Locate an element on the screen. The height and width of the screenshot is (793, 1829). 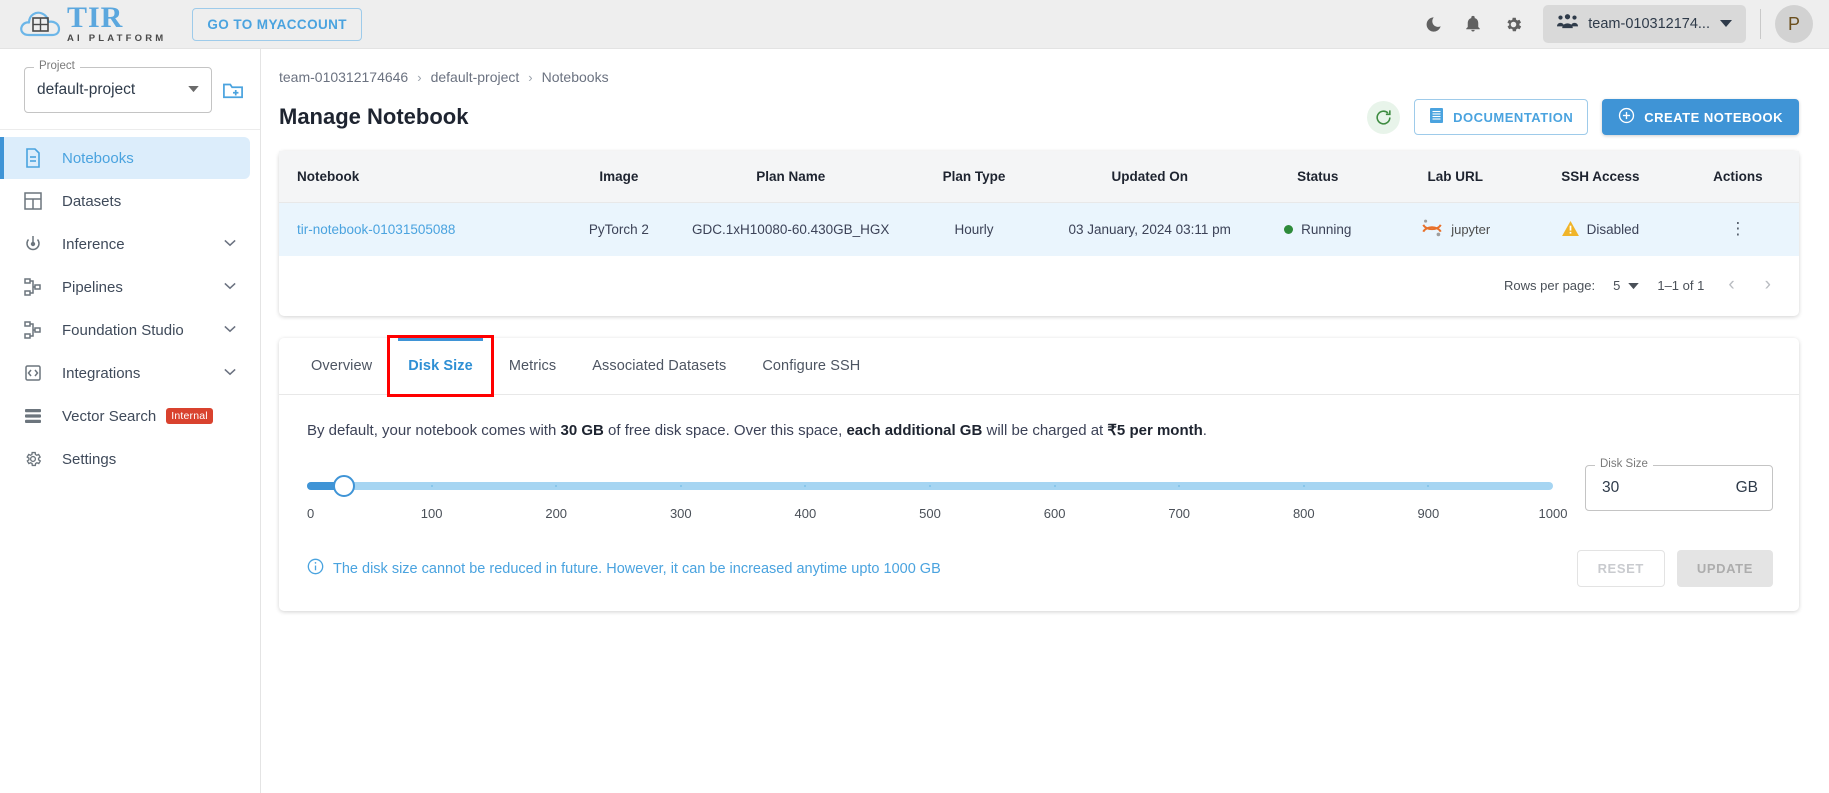
jupyter-label: jupyter is located at coordinates (1471, 229).